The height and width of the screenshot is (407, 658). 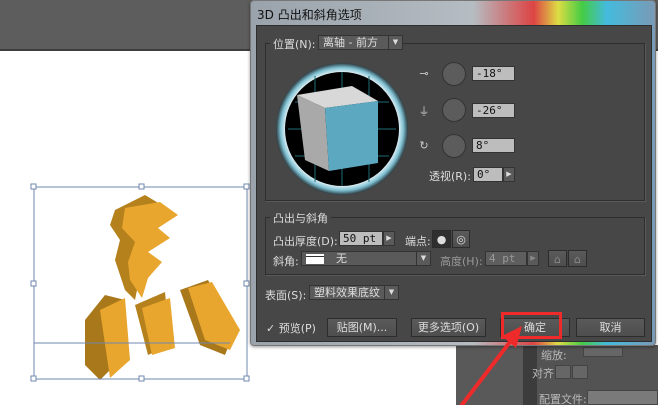 I want to click on extrude-depth-slider-button: ▶, so click(x=389, y=238).